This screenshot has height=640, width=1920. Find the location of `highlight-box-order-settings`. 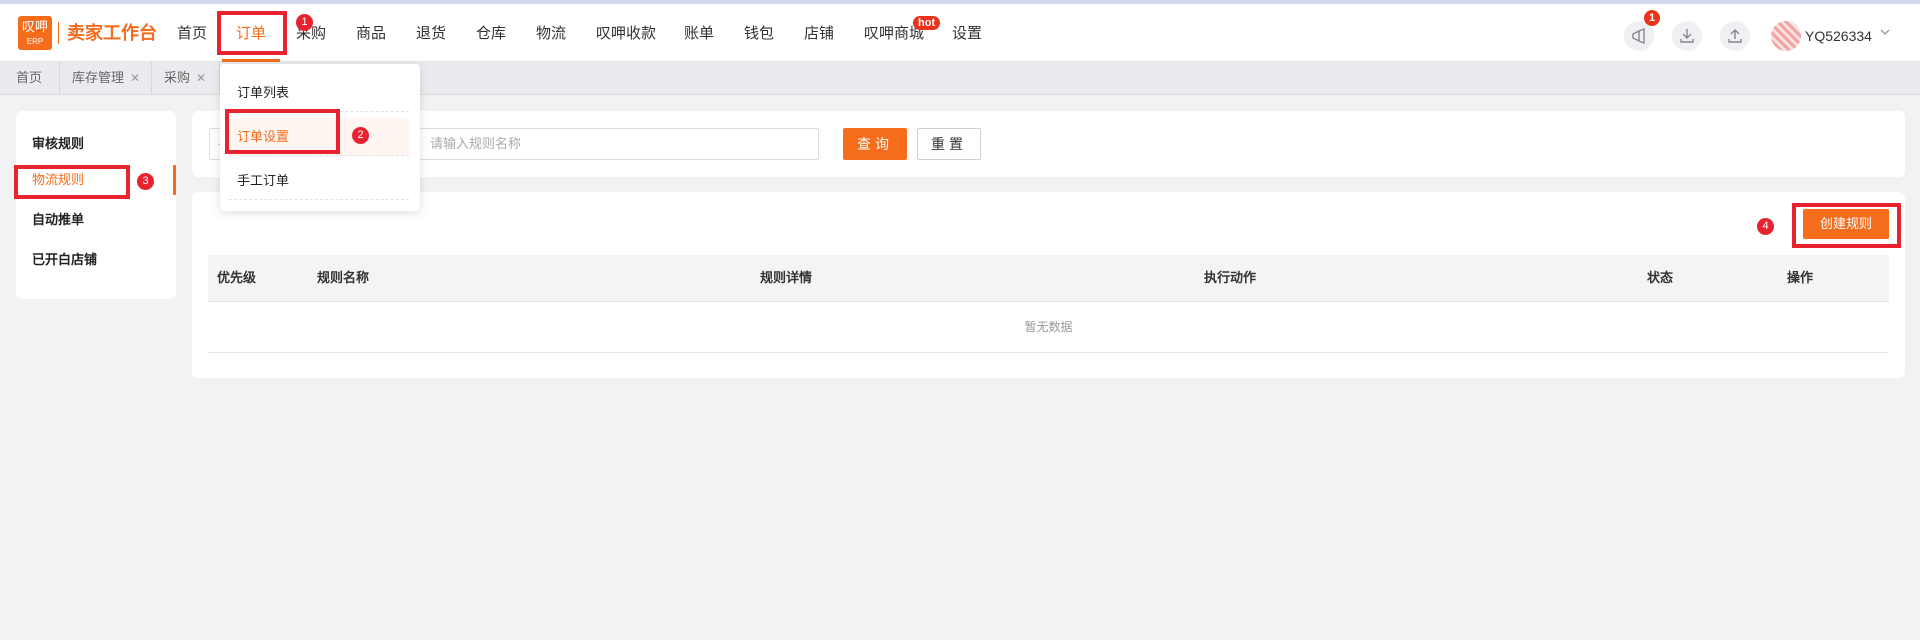

highlight-box-order-settings is located at coordinates (282, 131).